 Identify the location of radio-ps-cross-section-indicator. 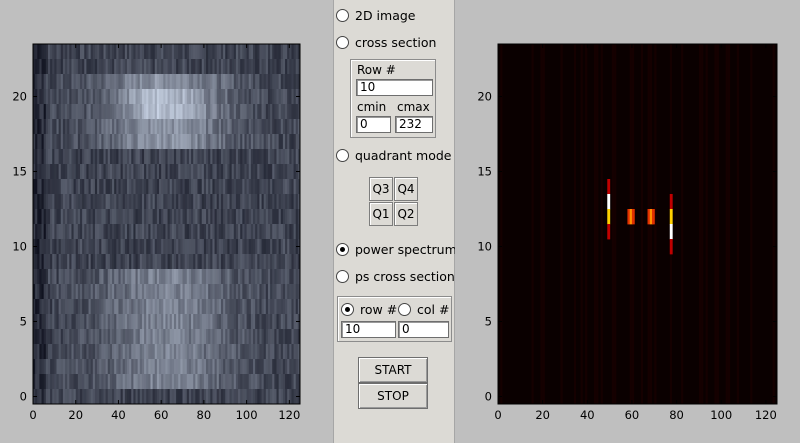
(342, 276).